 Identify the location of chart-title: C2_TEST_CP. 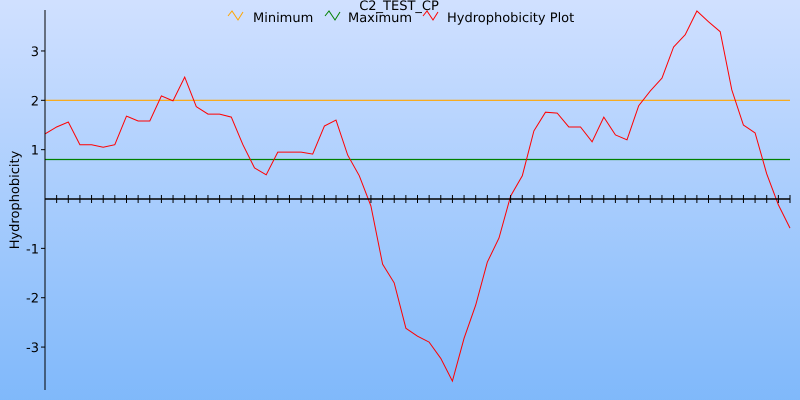
(399, 7).